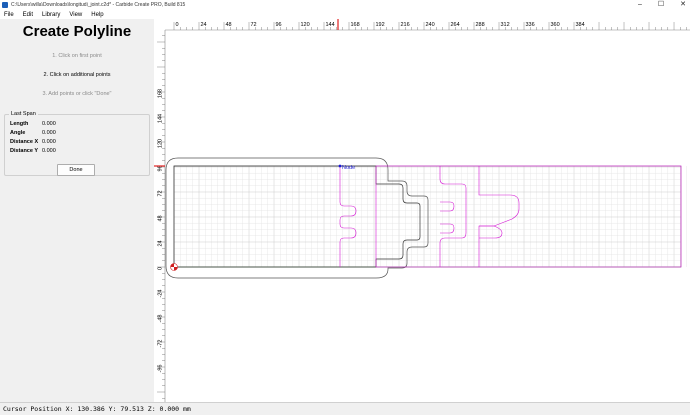  What do you see at coordinates (683, 5) in the screenshot?
I see `close-icon: ✕` at bounding box center [683, 5].